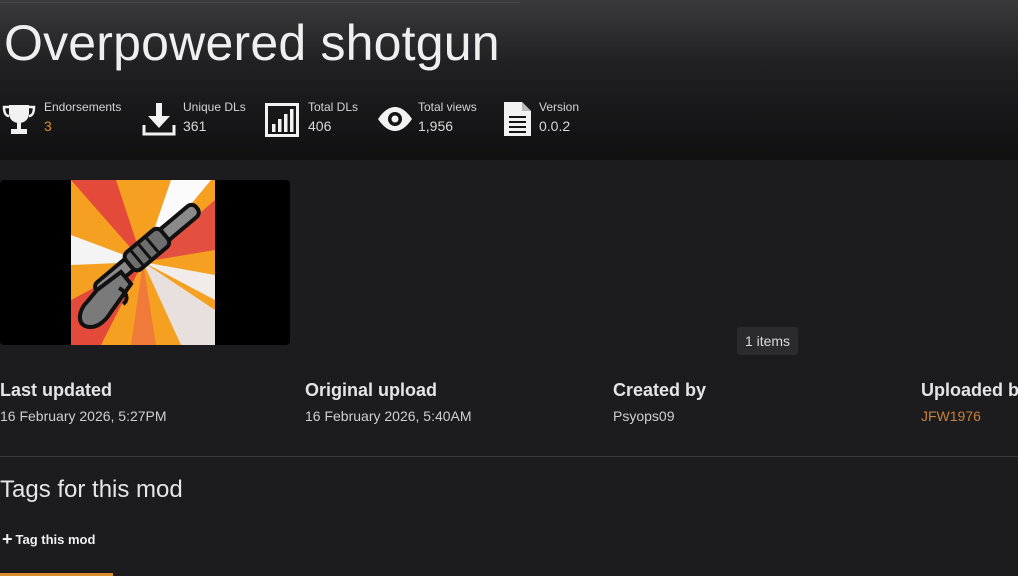 Image resolution: width=1024 pixels, height=576 pixels. What do you see at coordinates (951, 416) in the screenshot?
I see `uploader-link: JFW1976` at bounding box center [951, 416].